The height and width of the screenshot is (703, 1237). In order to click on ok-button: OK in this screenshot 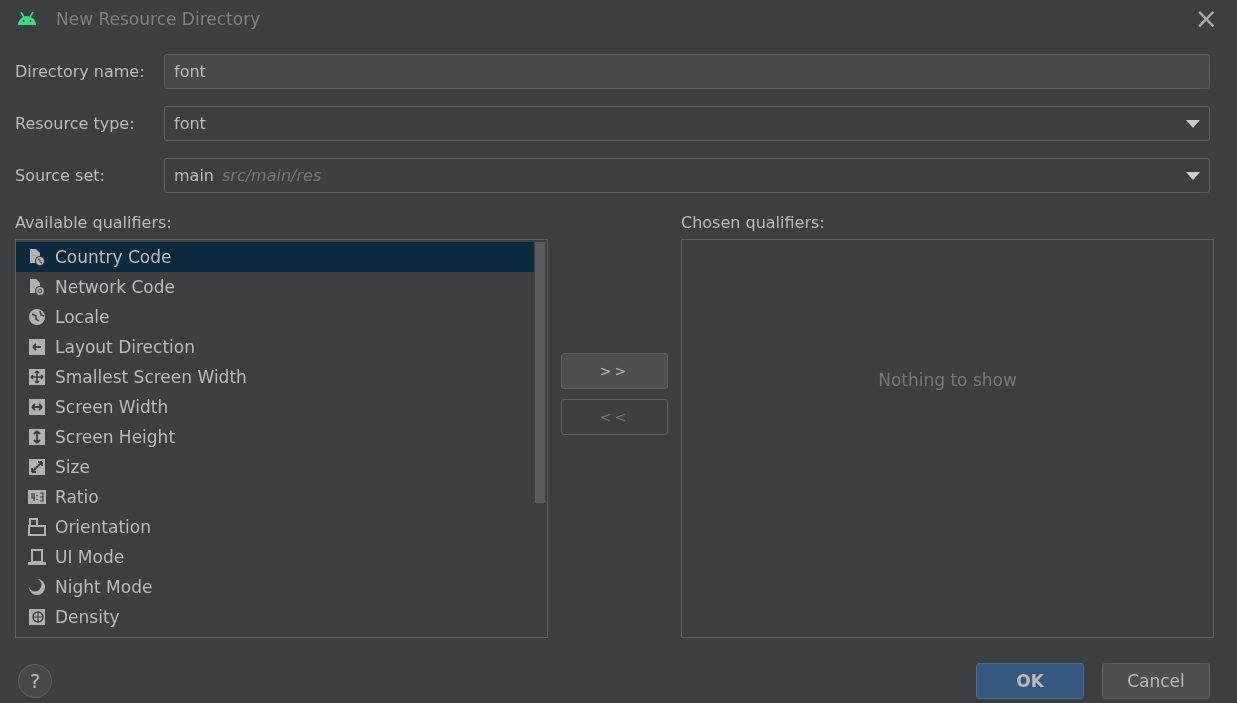, I will do `click(1030, 681)`.